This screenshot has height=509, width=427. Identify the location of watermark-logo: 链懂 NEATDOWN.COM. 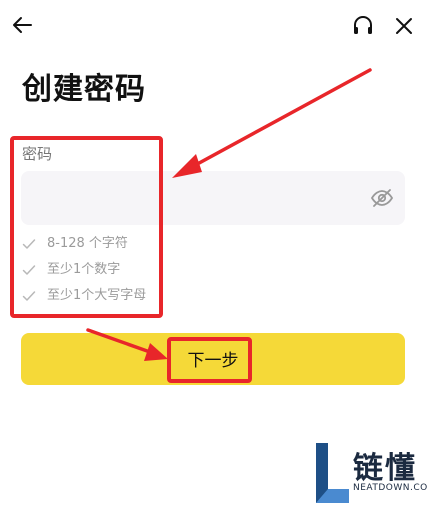
(370, 473).